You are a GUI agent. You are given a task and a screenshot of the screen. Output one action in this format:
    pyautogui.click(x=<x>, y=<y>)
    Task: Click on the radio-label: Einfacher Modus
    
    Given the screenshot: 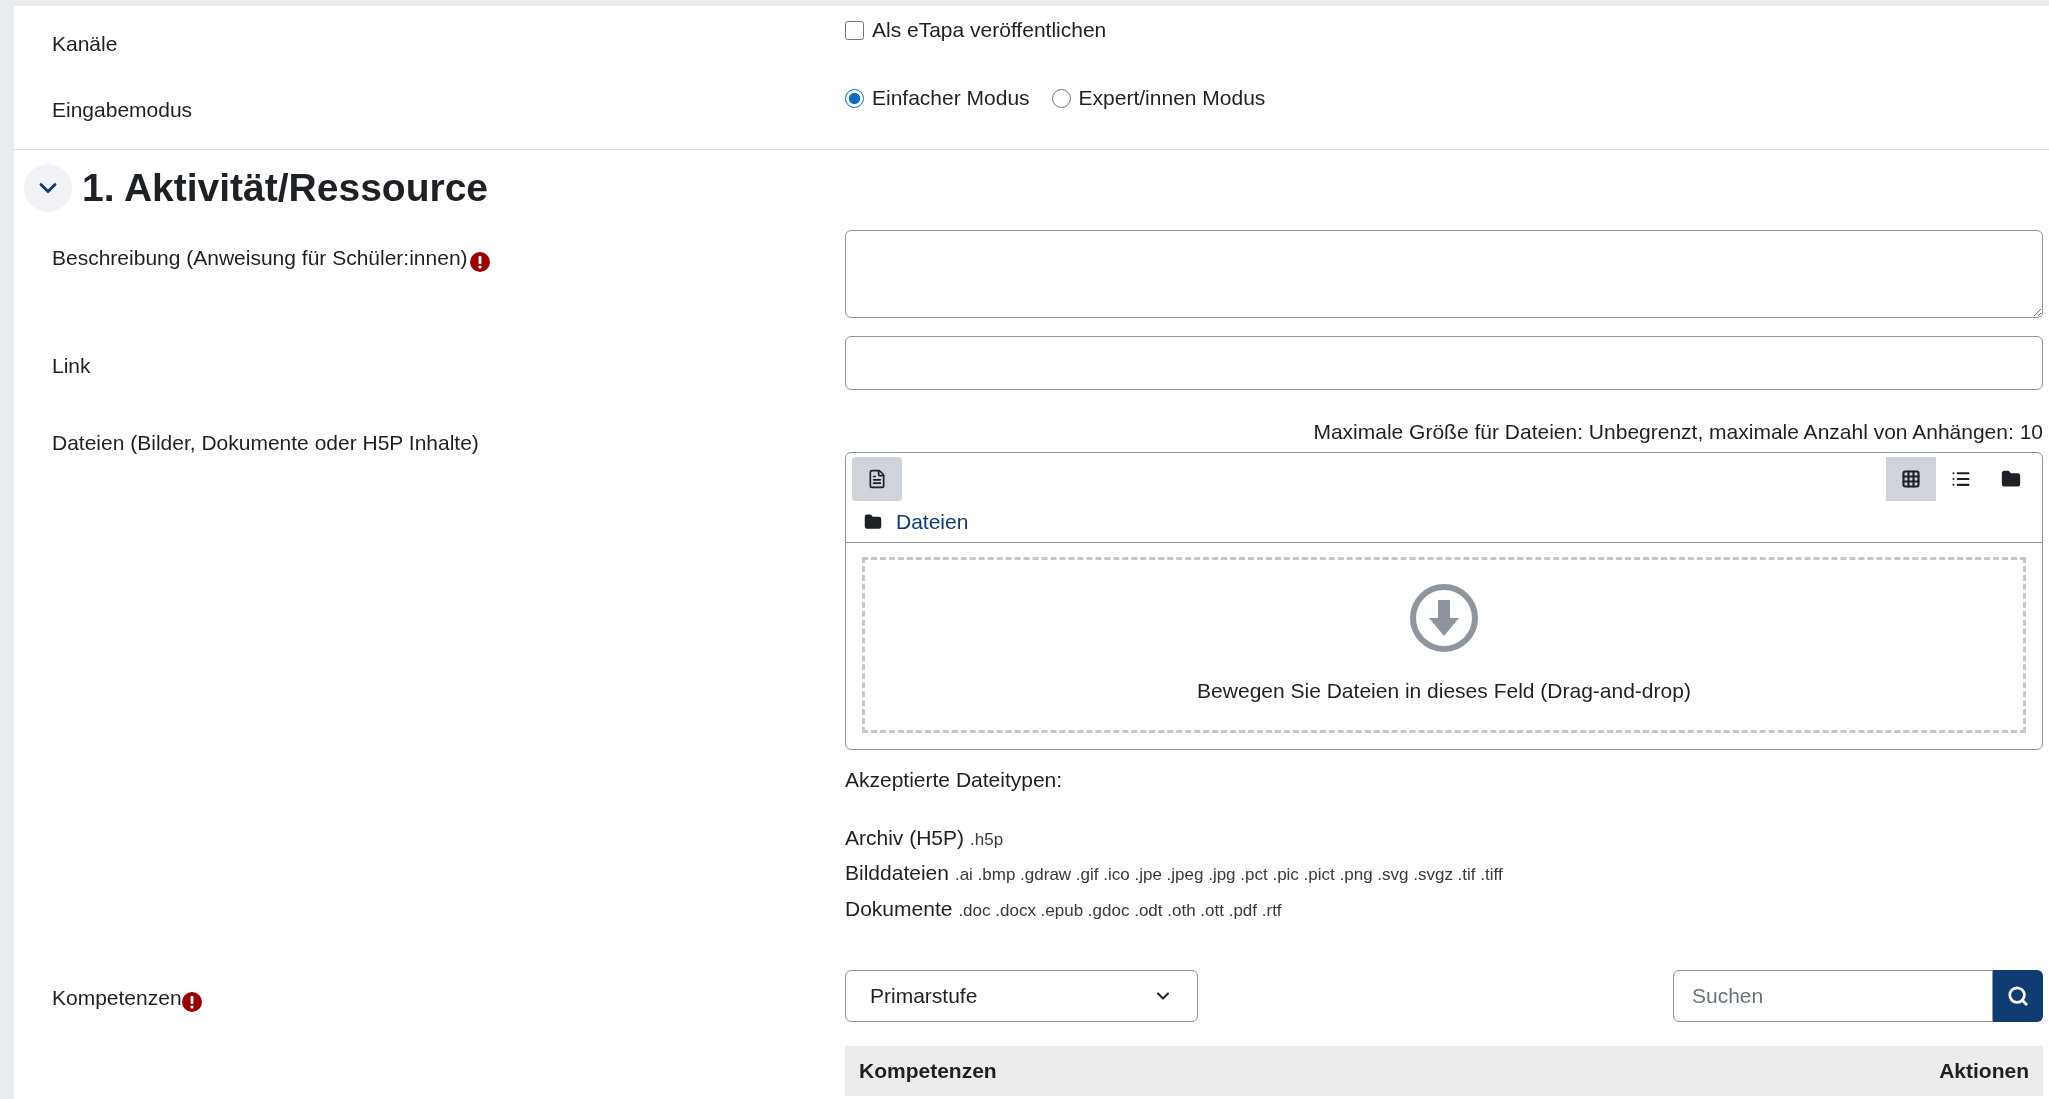 What is the action you would take?
    pyautogui.click(x=951, y=98)
    